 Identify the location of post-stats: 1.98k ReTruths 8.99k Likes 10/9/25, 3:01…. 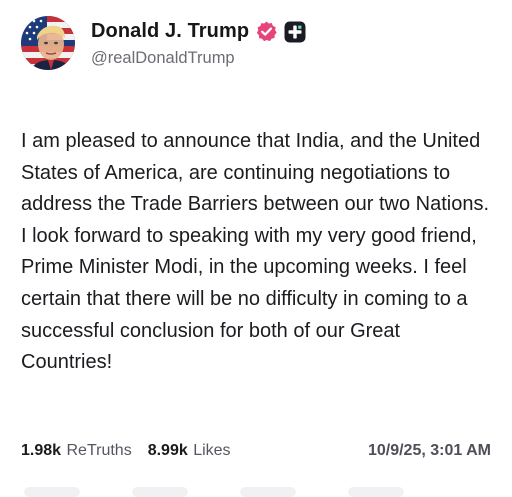
(256, 451).